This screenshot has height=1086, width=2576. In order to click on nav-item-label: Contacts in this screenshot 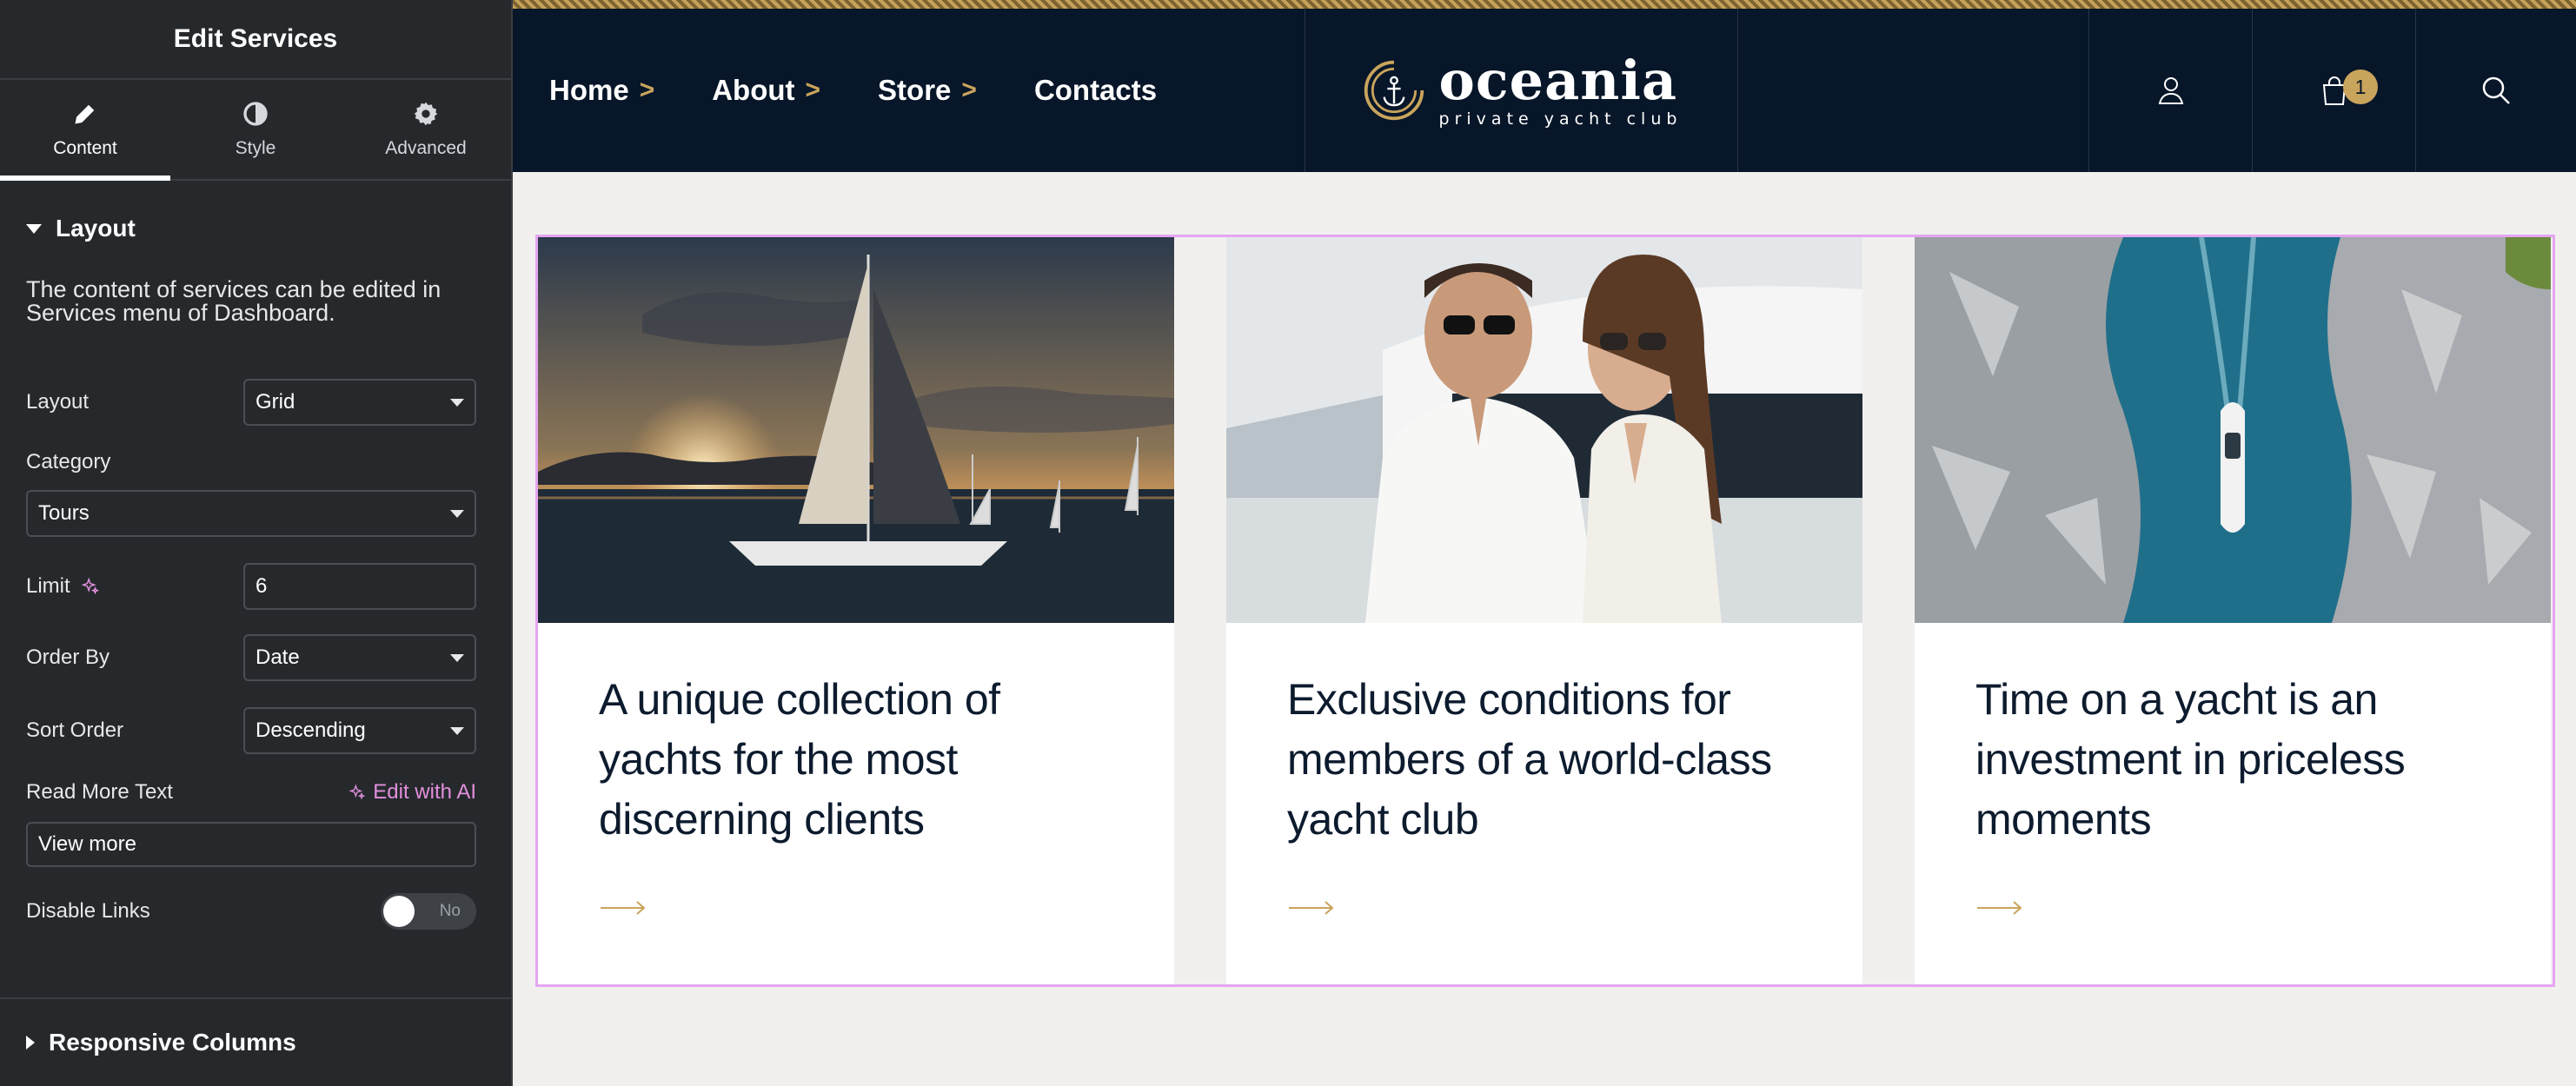, I will do `click(1095, 90)`.